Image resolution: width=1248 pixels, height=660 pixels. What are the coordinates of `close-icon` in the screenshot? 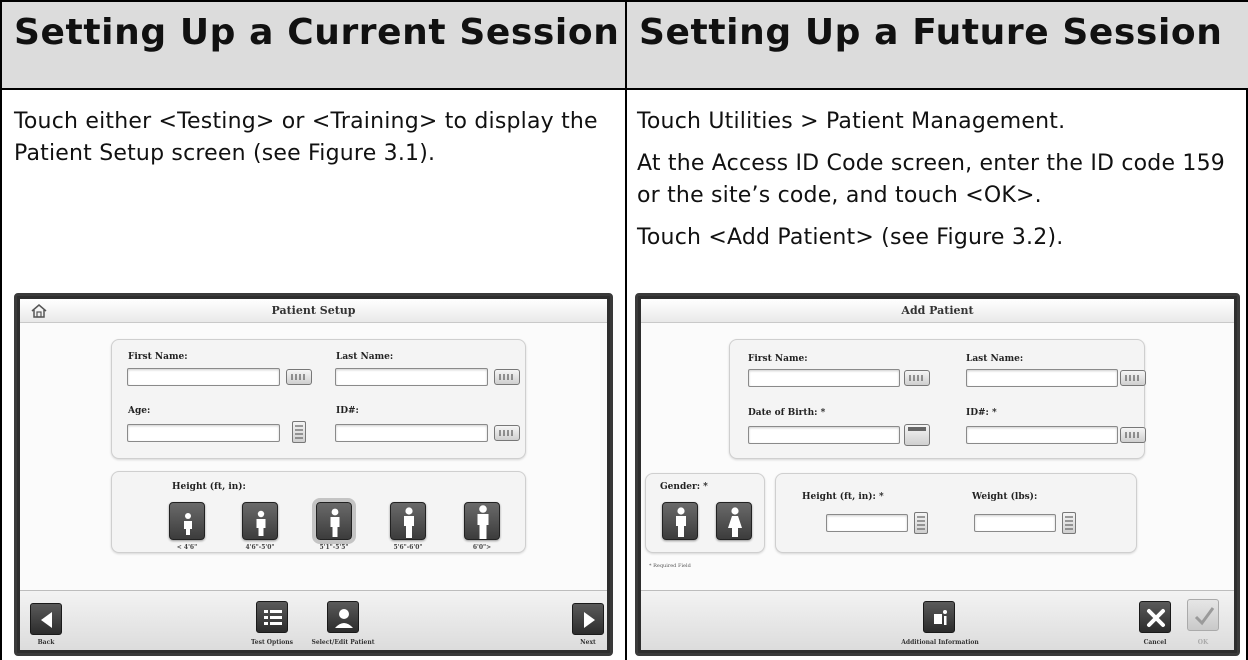 It's located at (1156, 618).